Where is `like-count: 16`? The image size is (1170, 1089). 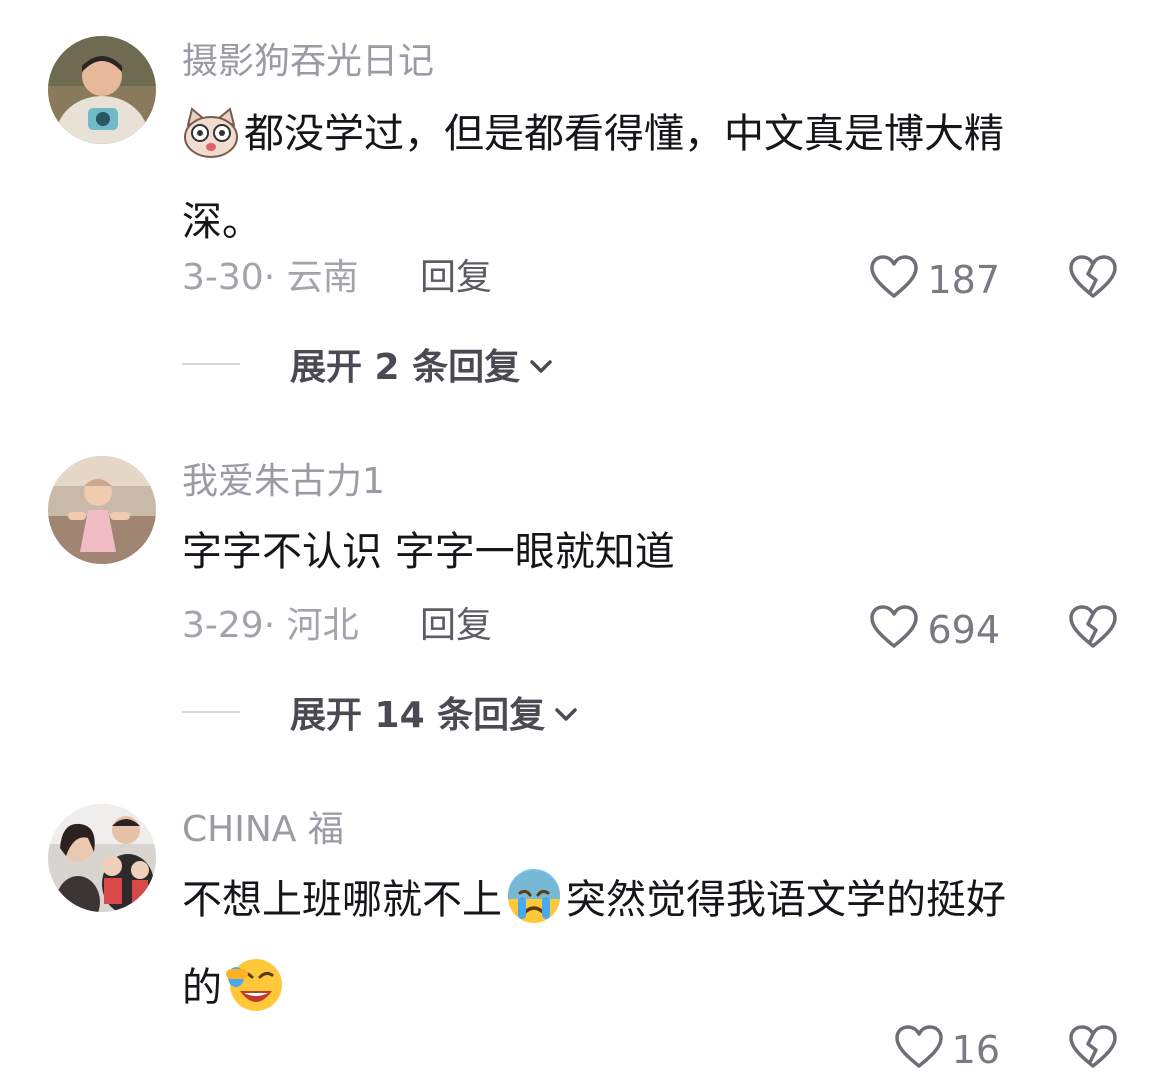 like-count: 16 is located at coordinates (975, 1050).